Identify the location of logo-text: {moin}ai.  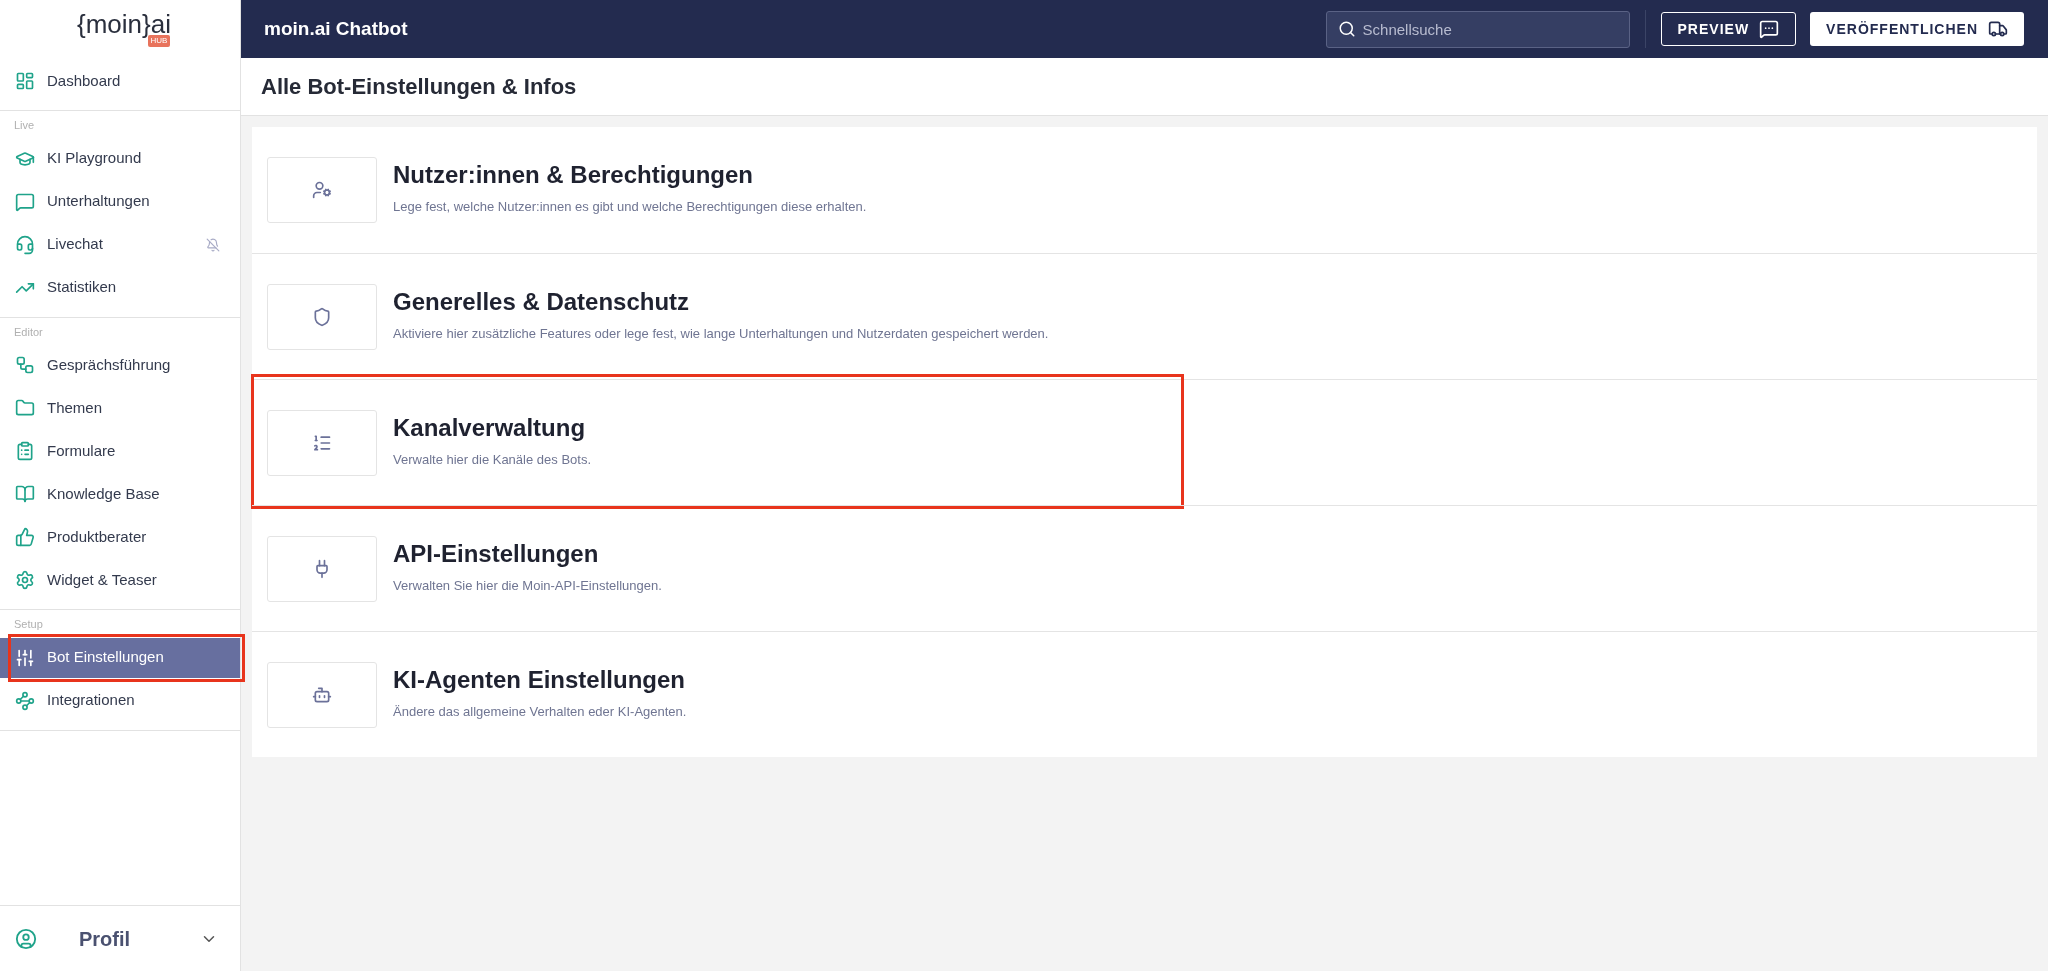
(123, 24).